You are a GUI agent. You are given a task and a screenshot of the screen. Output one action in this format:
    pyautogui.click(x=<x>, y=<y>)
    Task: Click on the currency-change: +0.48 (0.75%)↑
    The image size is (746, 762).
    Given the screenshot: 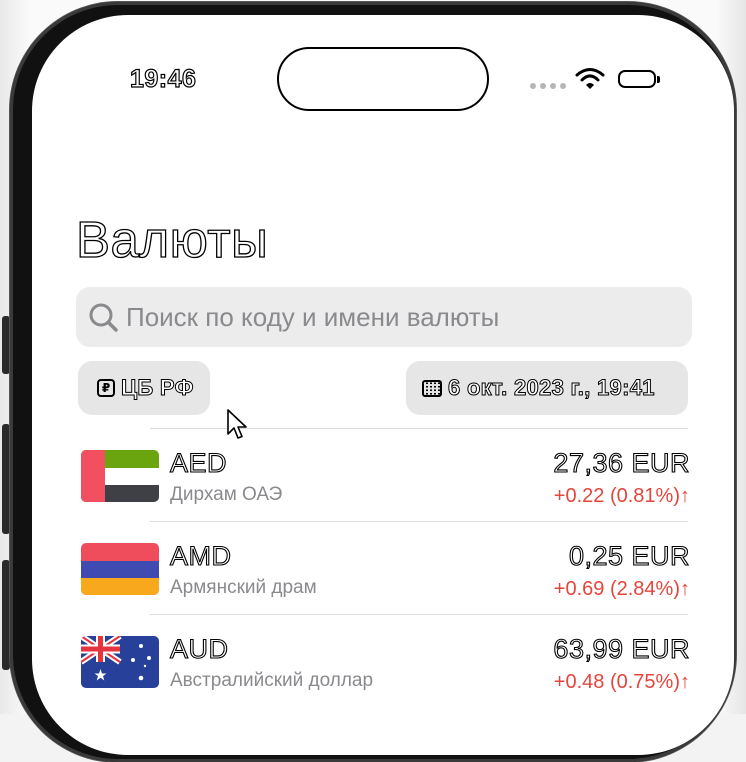 What is the action you would take?
    pyautogui.click(x=621, y=682)
    